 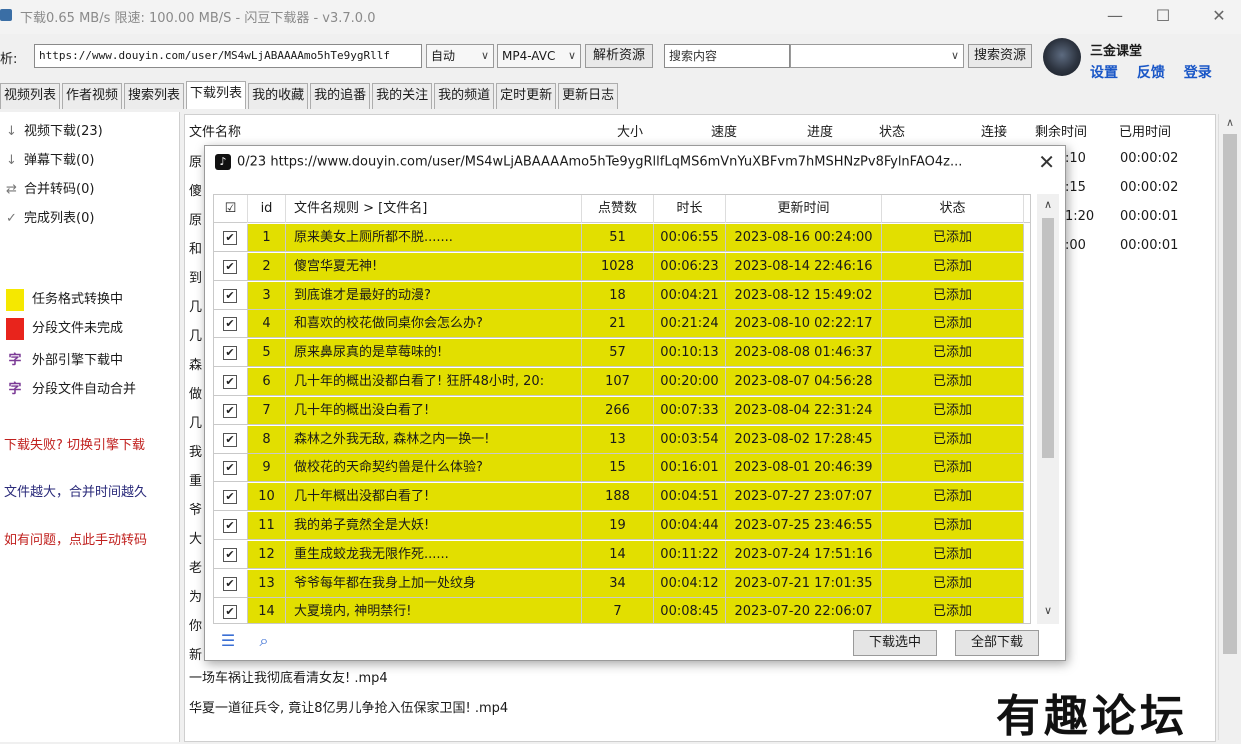 What do you see at coordinates (195, 624) in the screenshot?
I see `list-item: 你` at bounding box center [195, 624].